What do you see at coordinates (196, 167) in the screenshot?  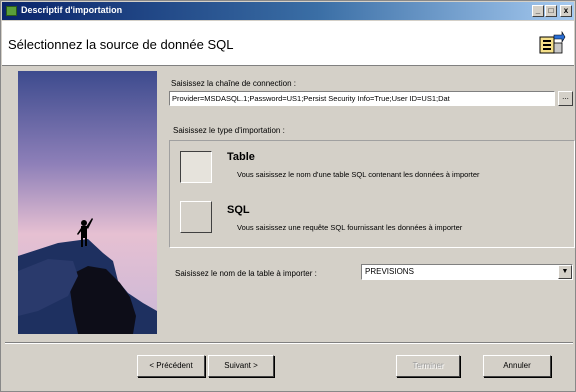 I see `table-option-button` at bounding box center [196, 167].